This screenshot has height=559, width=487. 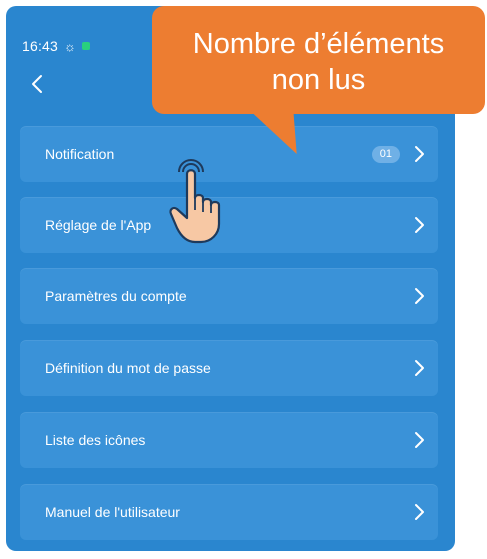 I want to click on menu-item-account-settings: Paramètres du compte, so click(x=229, y=296).